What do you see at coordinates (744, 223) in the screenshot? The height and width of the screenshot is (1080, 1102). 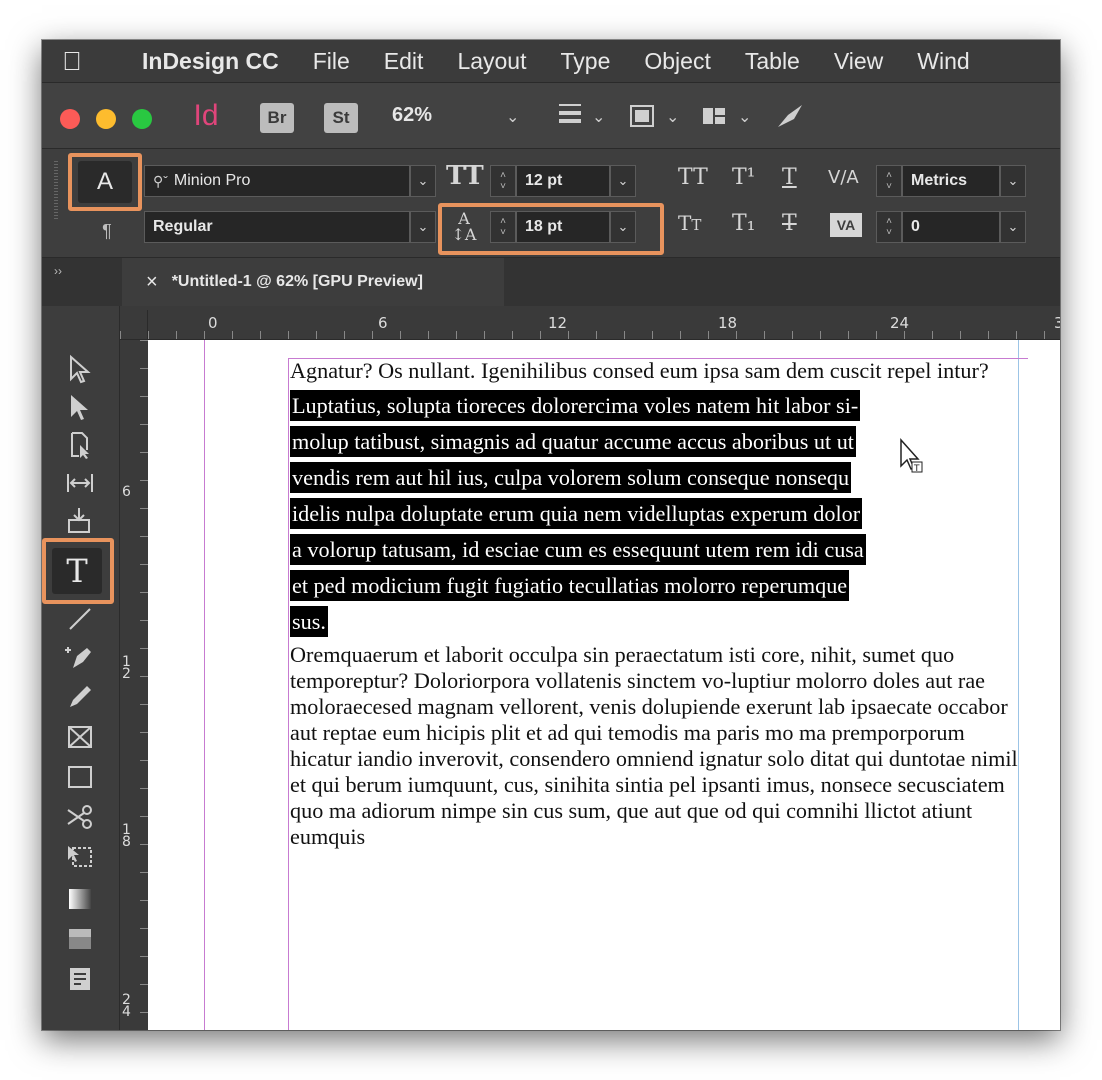 I see `subscript-icon: T₁` at bounding box center [744, 223].